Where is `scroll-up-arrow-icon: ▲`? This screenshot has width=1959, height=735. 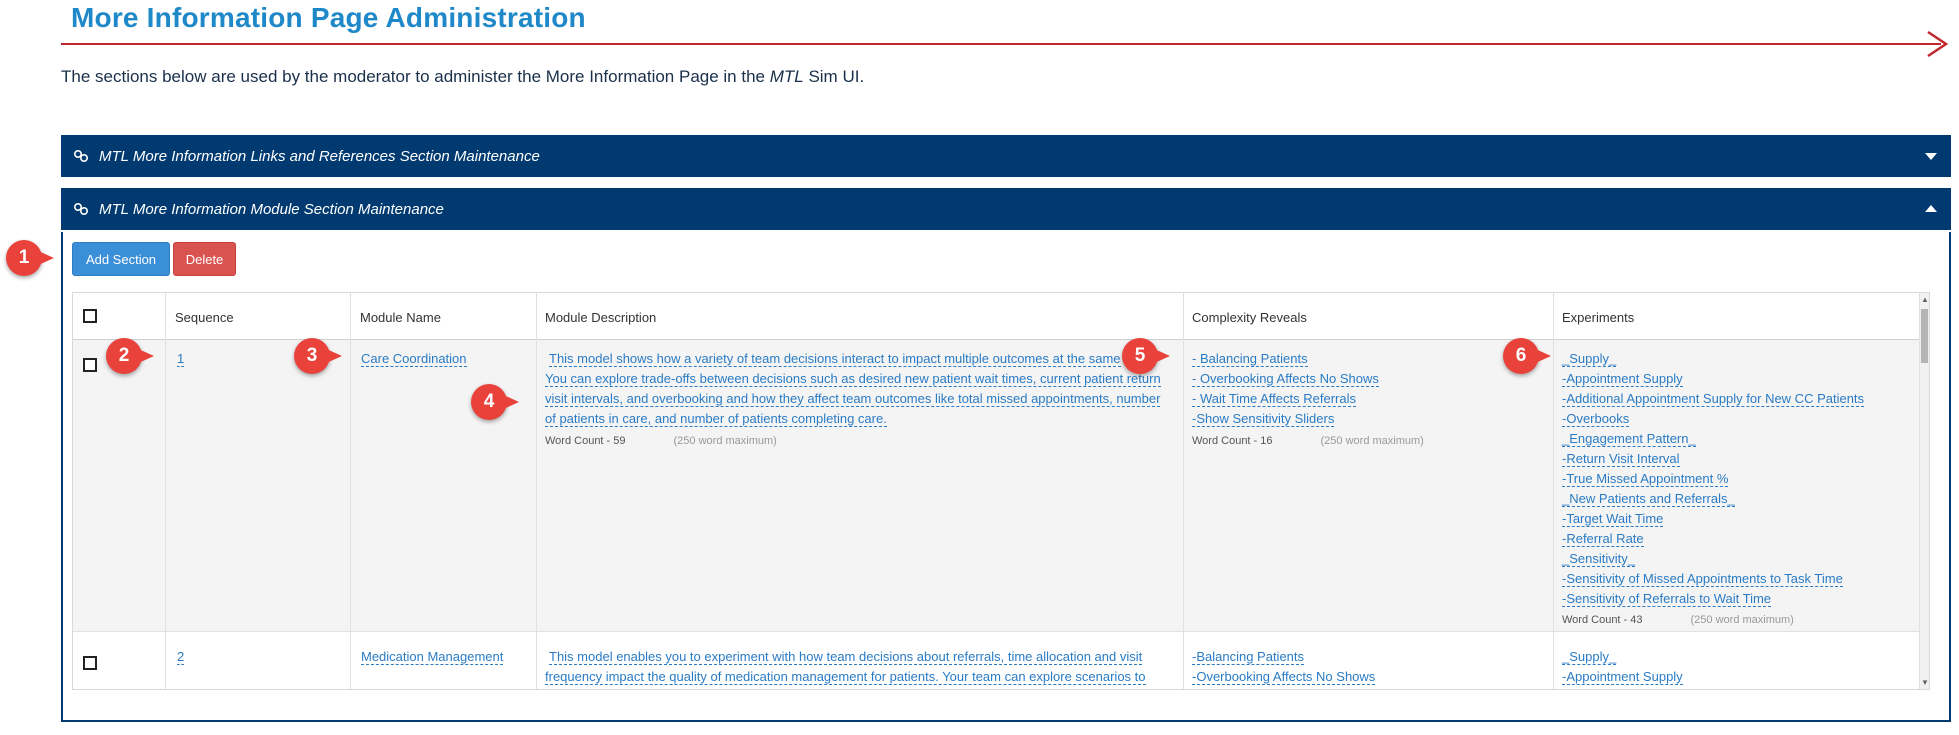
scroll-up-arrow-icon: ▲ is located at coordinates (1925, 299).